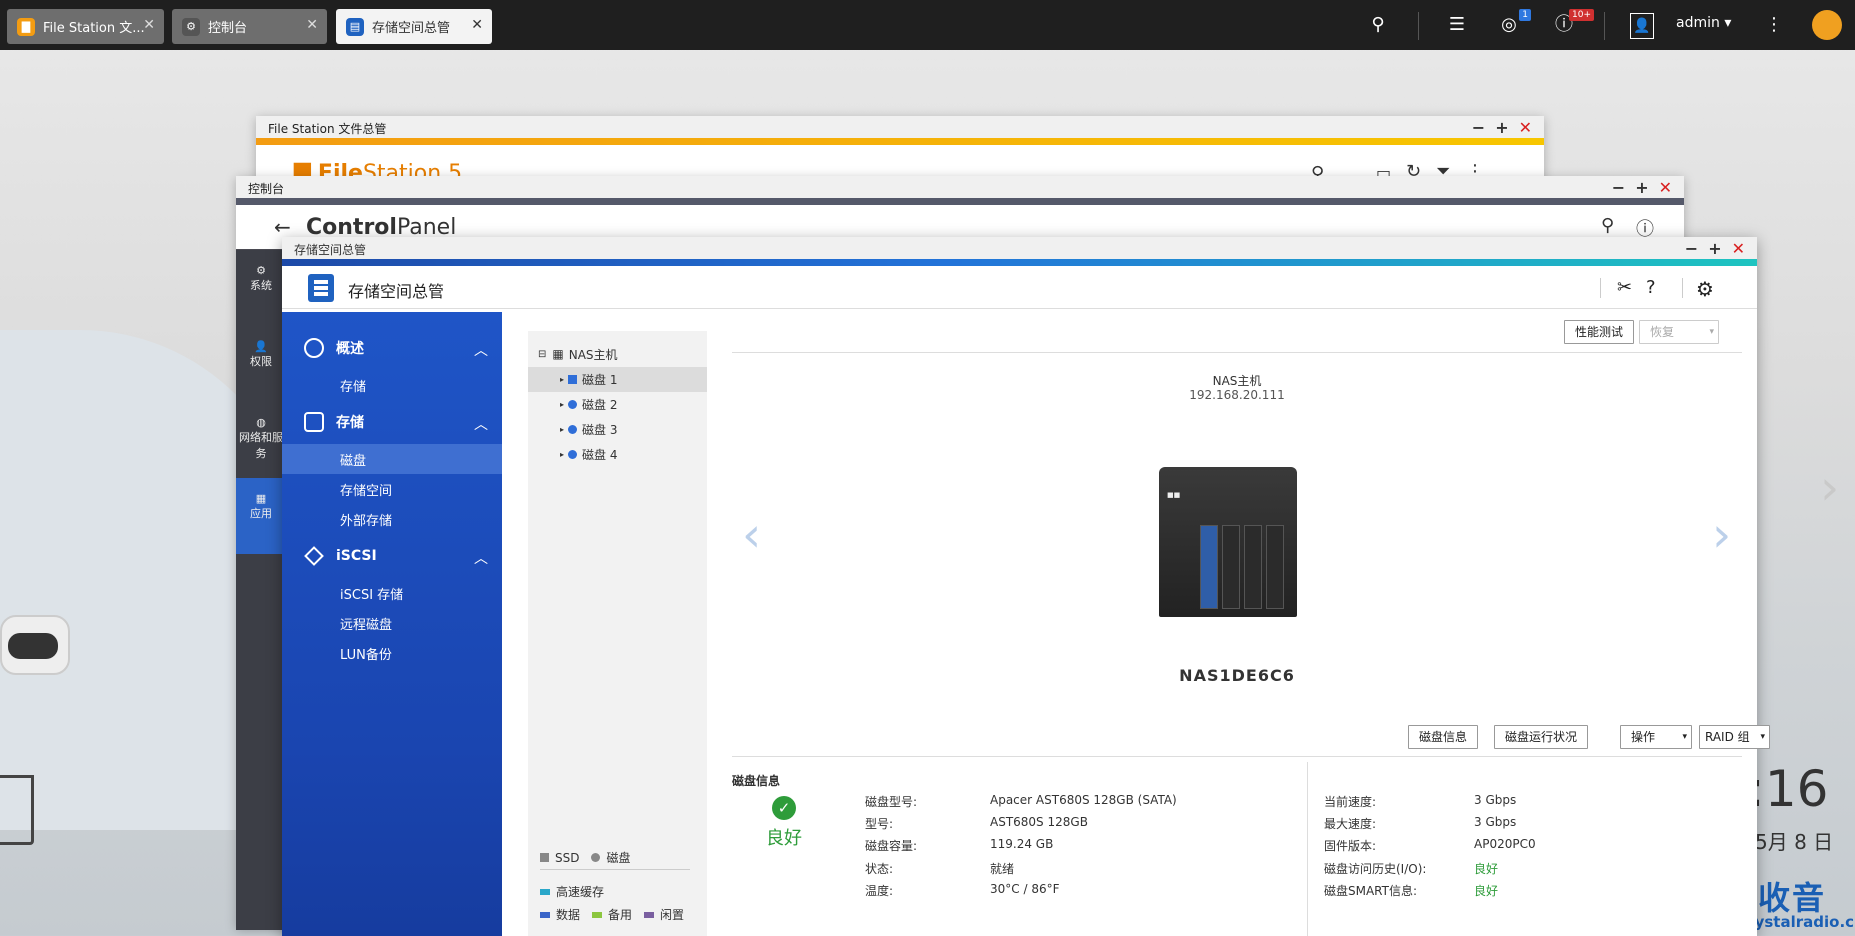  Describe the element at coordinates (327, 129) in the screenshot. I see `window-title: File Station 文件总管` at that location.